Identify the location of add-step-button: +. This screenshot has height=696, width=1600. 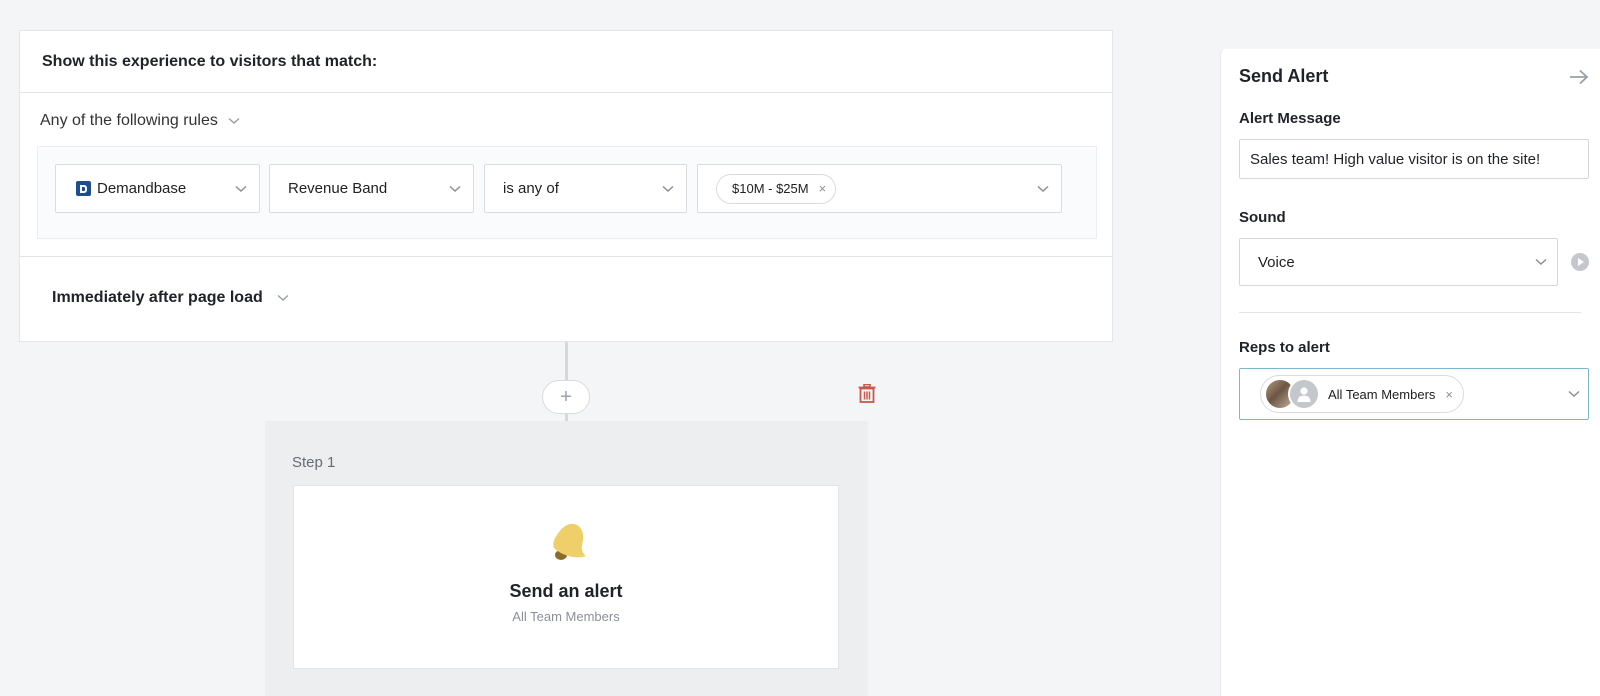
(566, 397).